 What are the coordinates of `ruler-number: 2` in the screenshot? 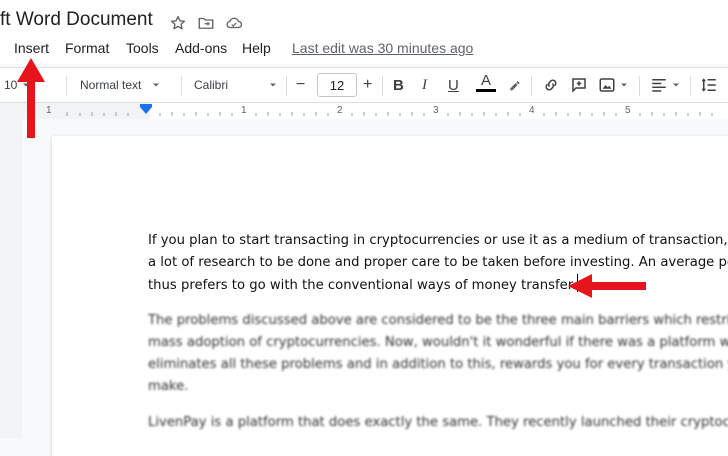 It's located at (340, 110).